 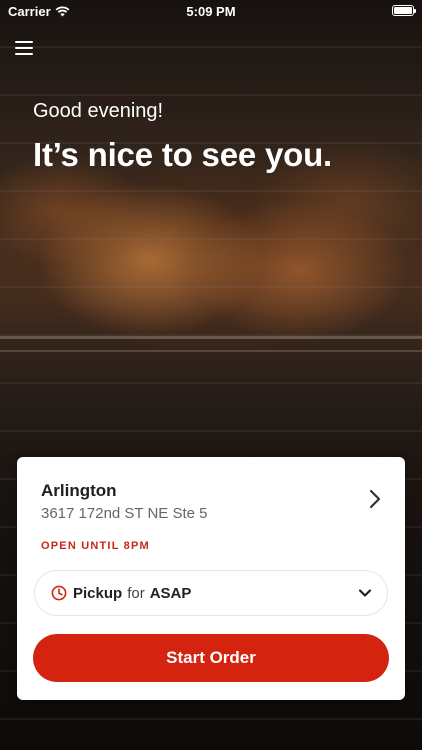 I want to click on hours-status: OPEN UNTIL 8PM, so click(x=95, y=546).